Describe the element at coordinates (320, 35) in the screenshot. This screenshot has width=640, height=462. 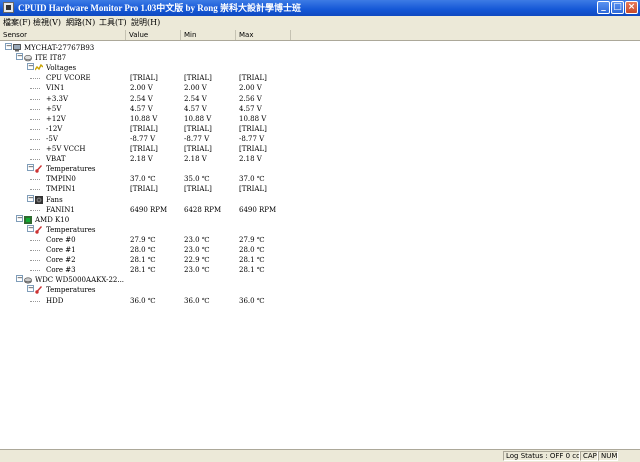
I see `column-header: Sensor Value Min Max` at that location.